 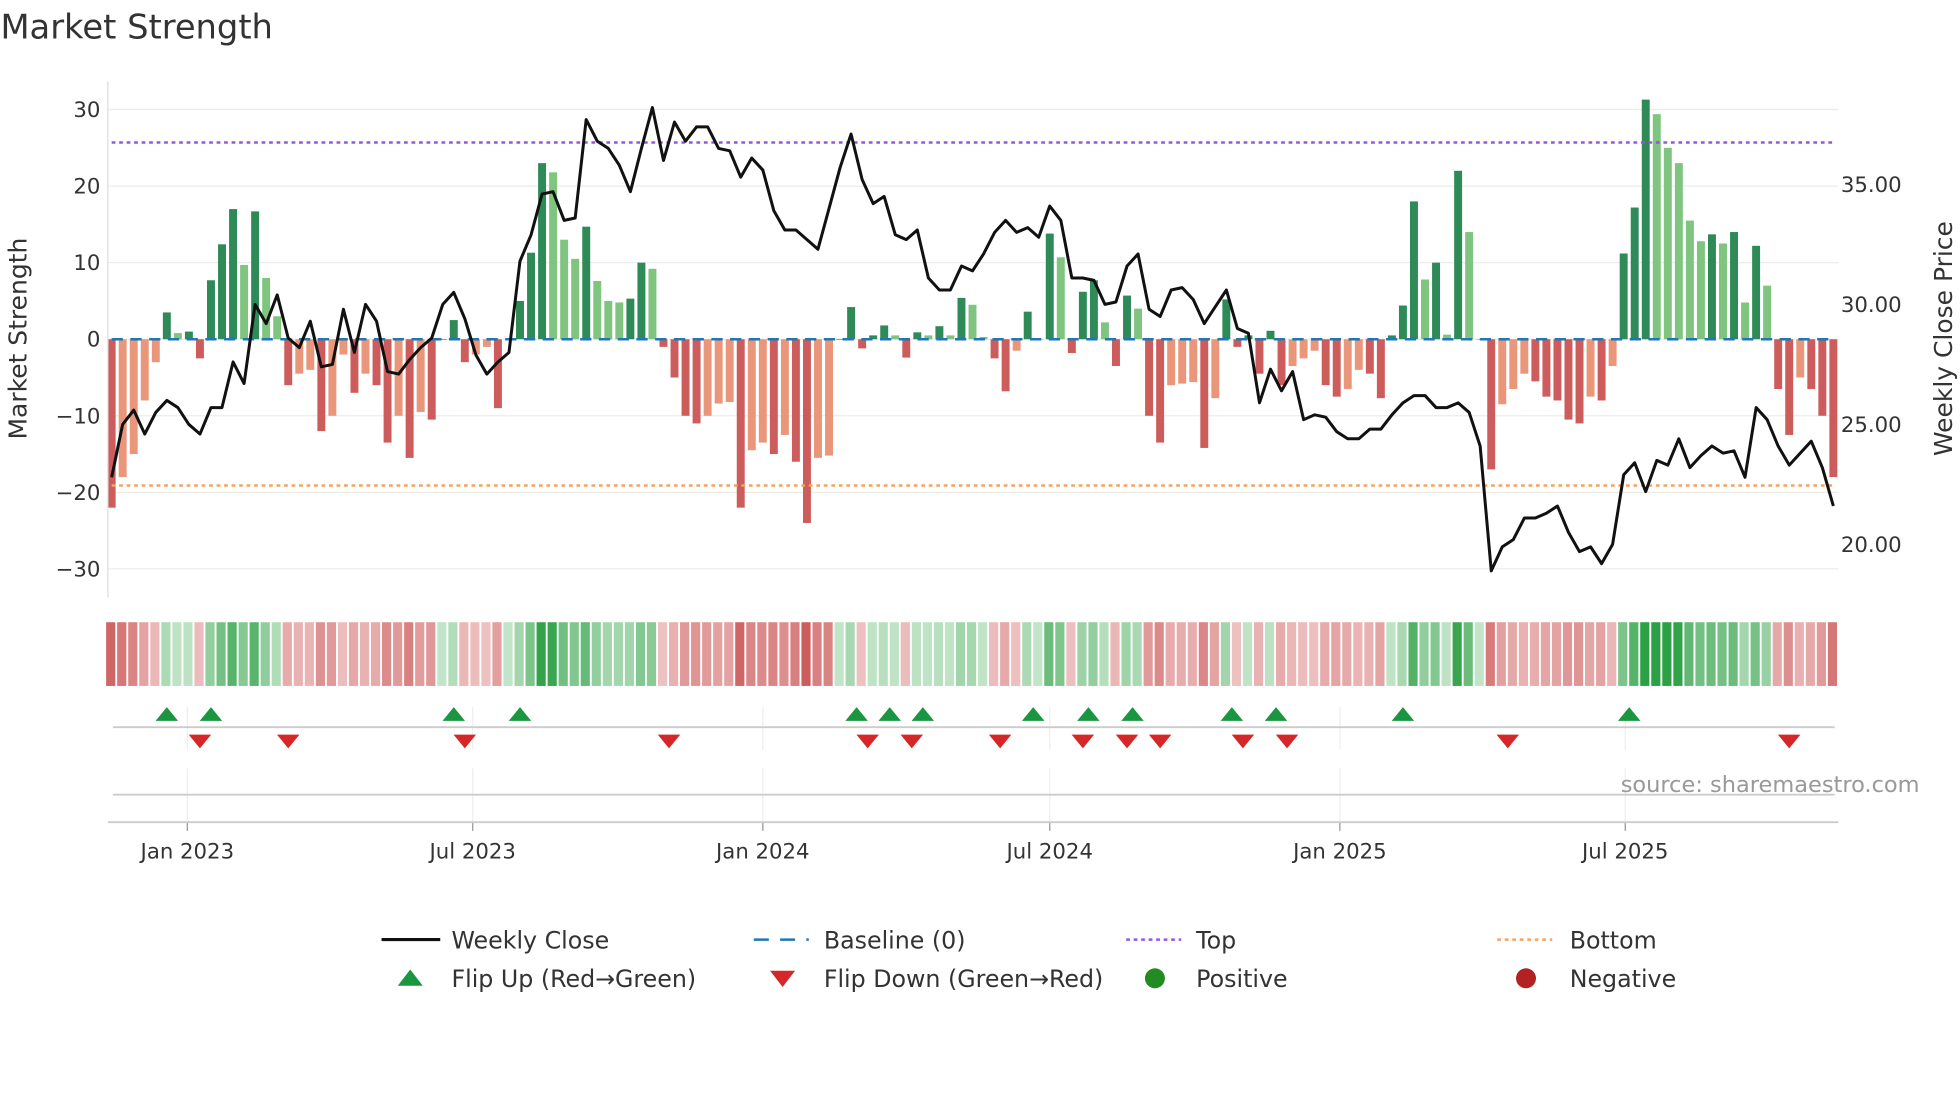 I want to click on y-tick-label: 20, so click(x=86, y=187).